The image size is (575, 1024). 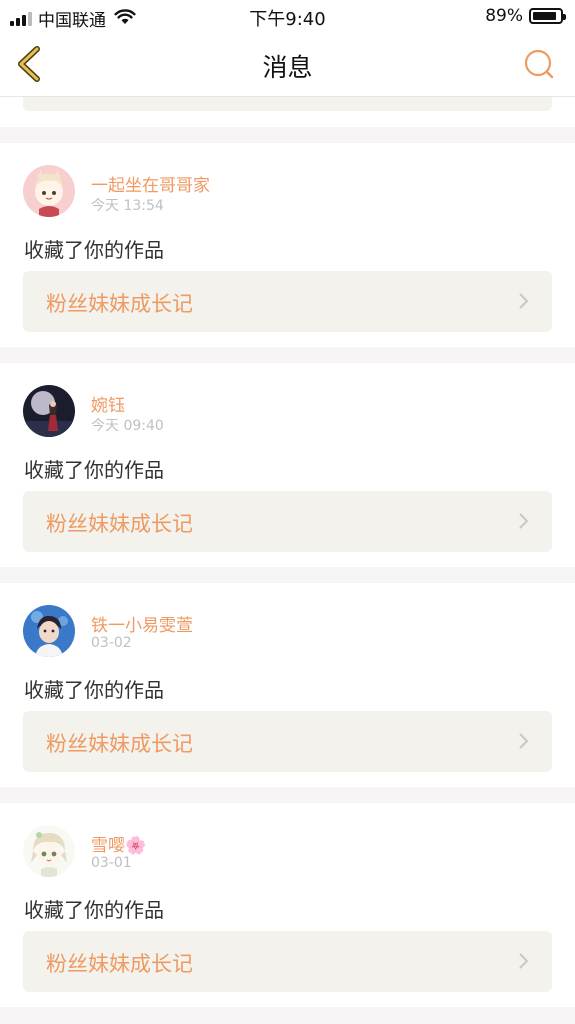 What do you see at coordinates (118, 843) in the screenshot?
I see `user-name: 雪嘤🌸` at bounding box center [118, 843].